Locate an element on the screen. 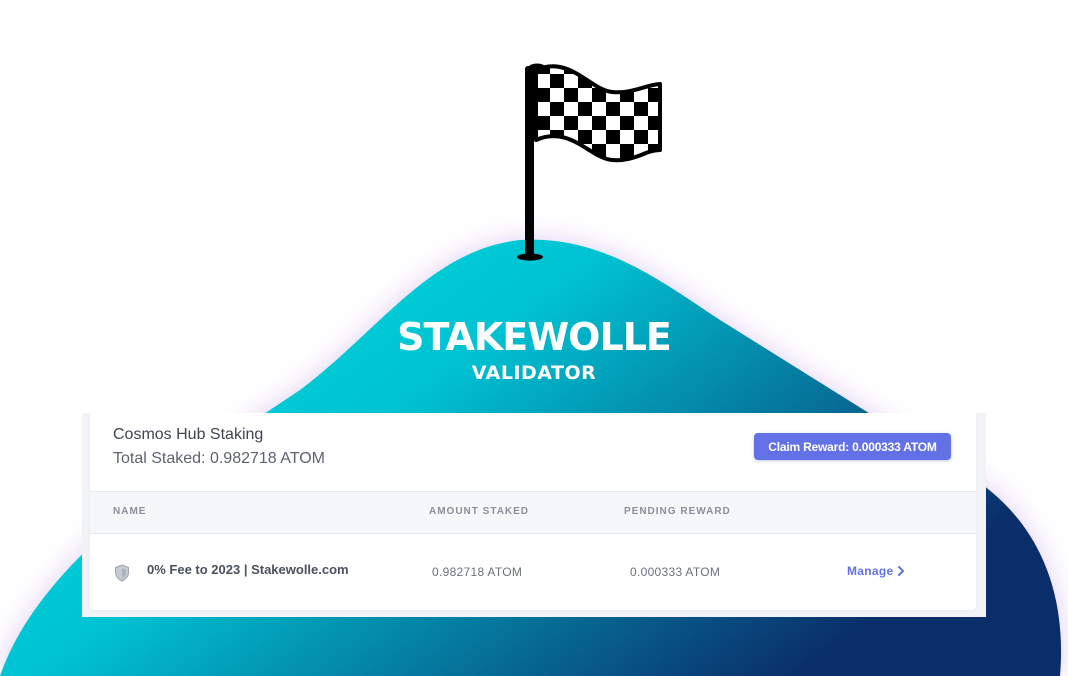 Image resolution: width=1068 pixels, height=676 pixels. checkered-flag-icon is located at coordinates (589, 162).